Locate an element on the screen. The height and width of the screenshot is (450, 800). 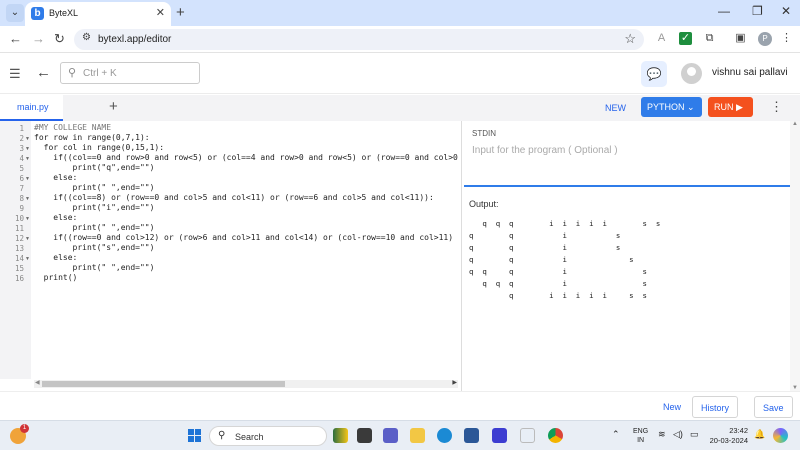
profile-avatar: P is located at coordinates (765, 39).